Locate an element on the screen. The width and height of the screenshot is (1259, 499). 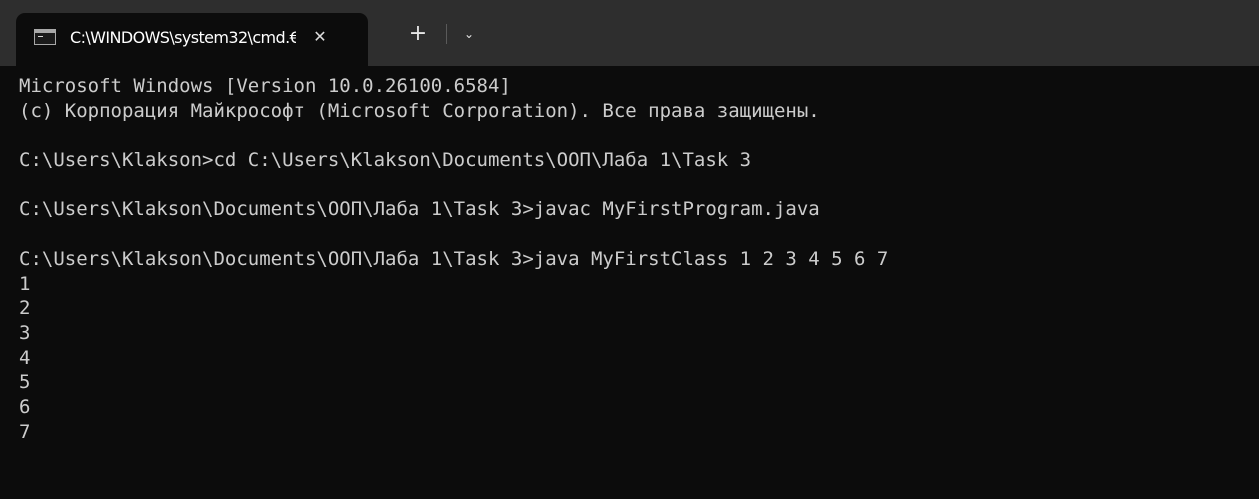
tab-title: C:\WINDOWS\system32\cmd.€ is located at coordinates (183, 37).